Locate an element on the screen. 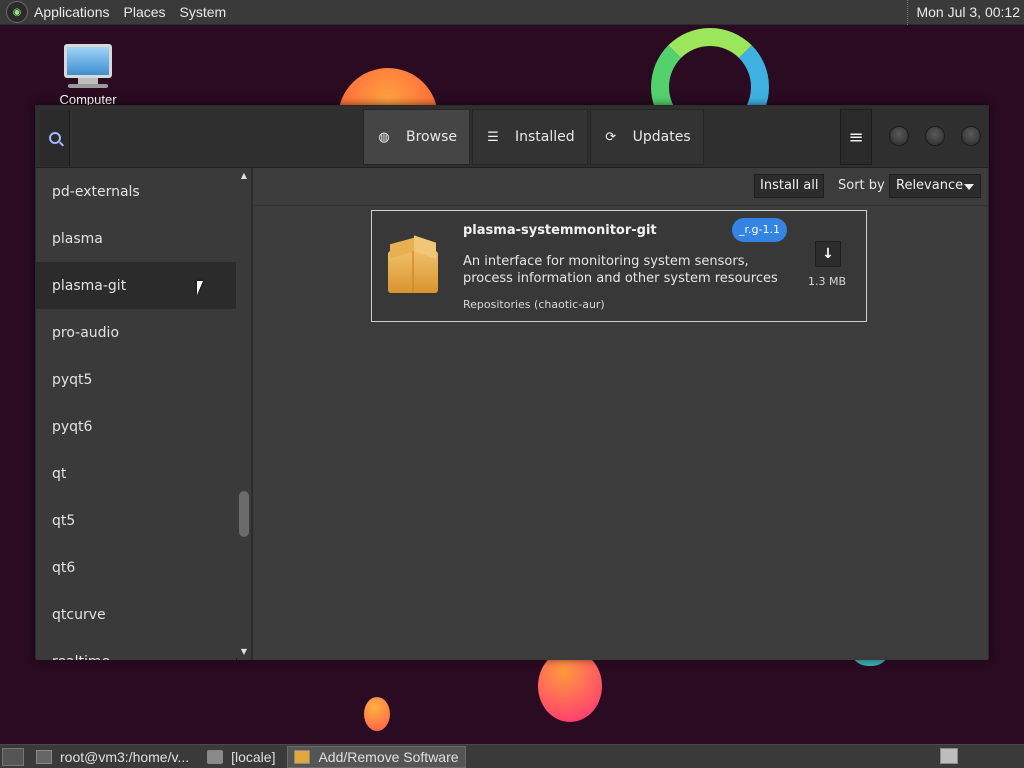  hamburger-icon: ≡ is located at coordinates (856, 137).